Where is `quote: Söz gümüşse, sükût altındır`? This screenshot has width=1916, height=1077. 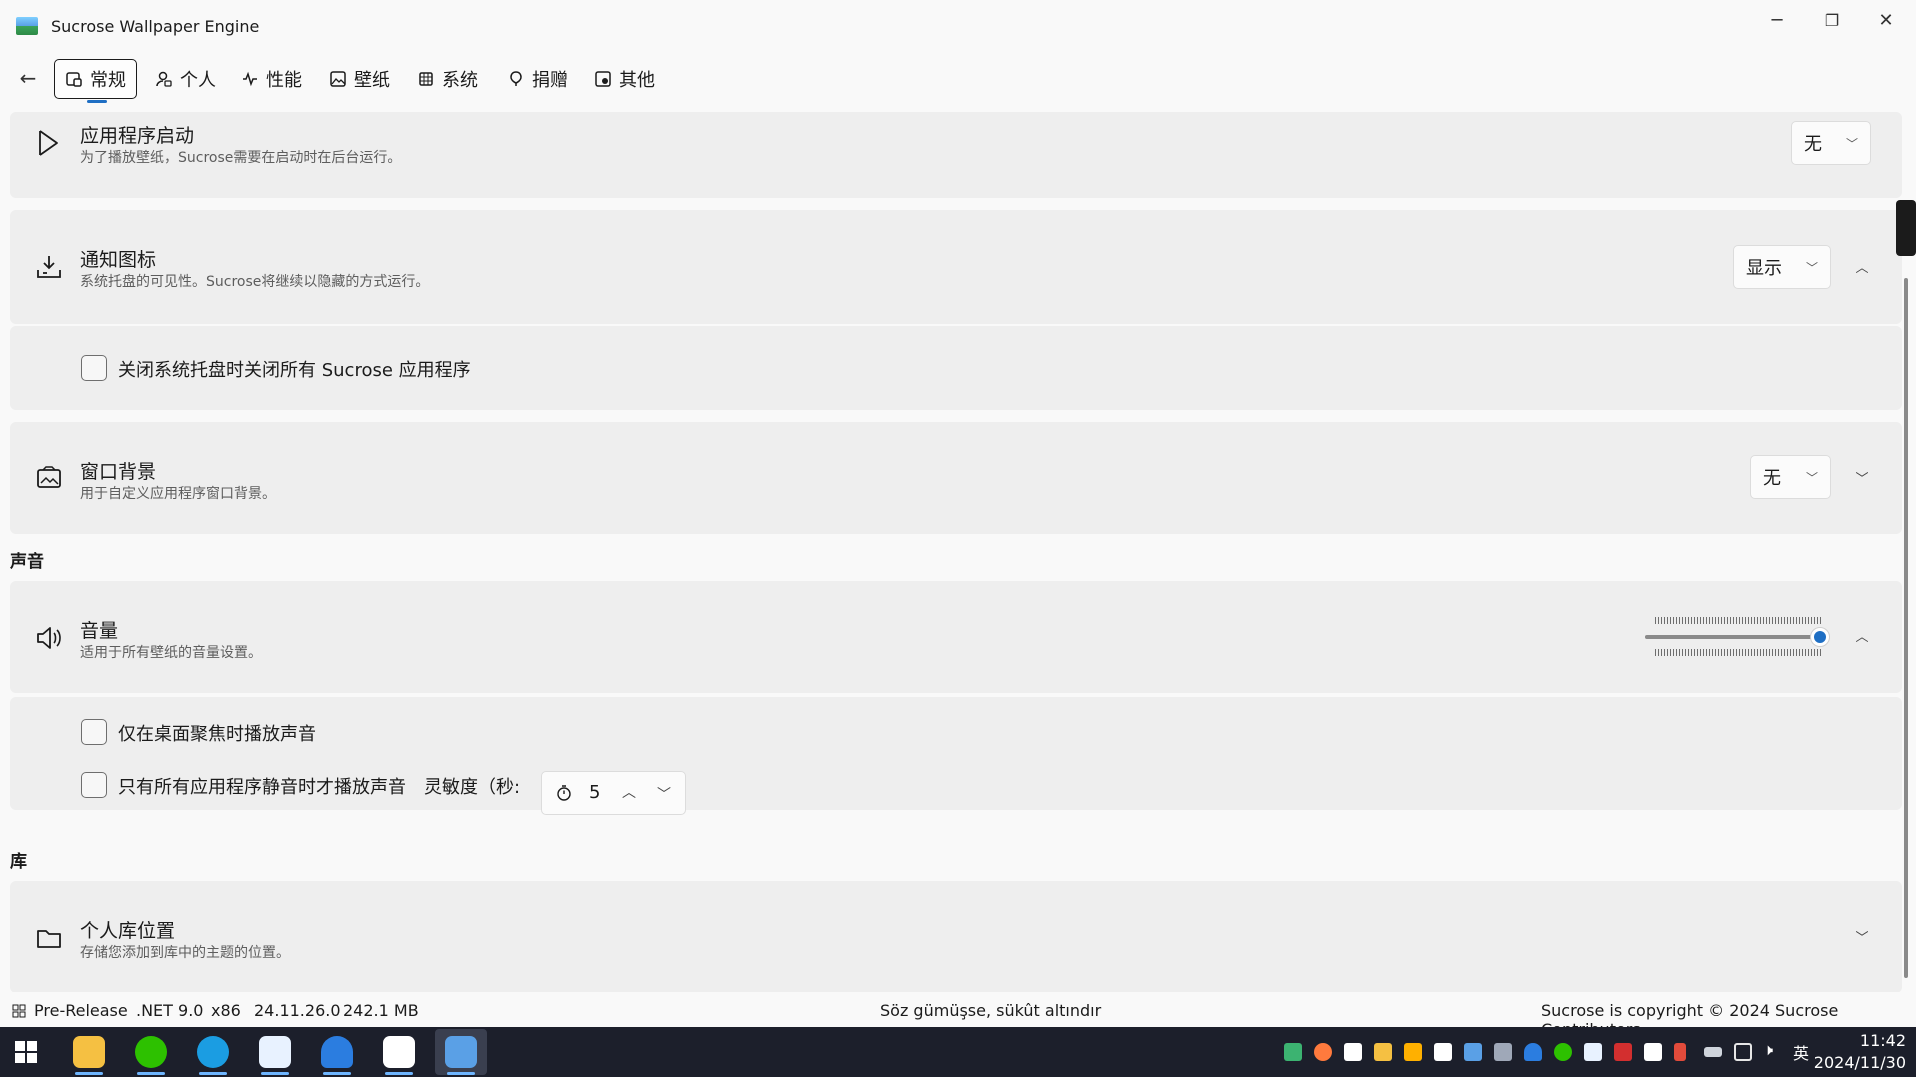 quote: Söz gümüşse, sükût altındır is located at coordinates (991, 1010).